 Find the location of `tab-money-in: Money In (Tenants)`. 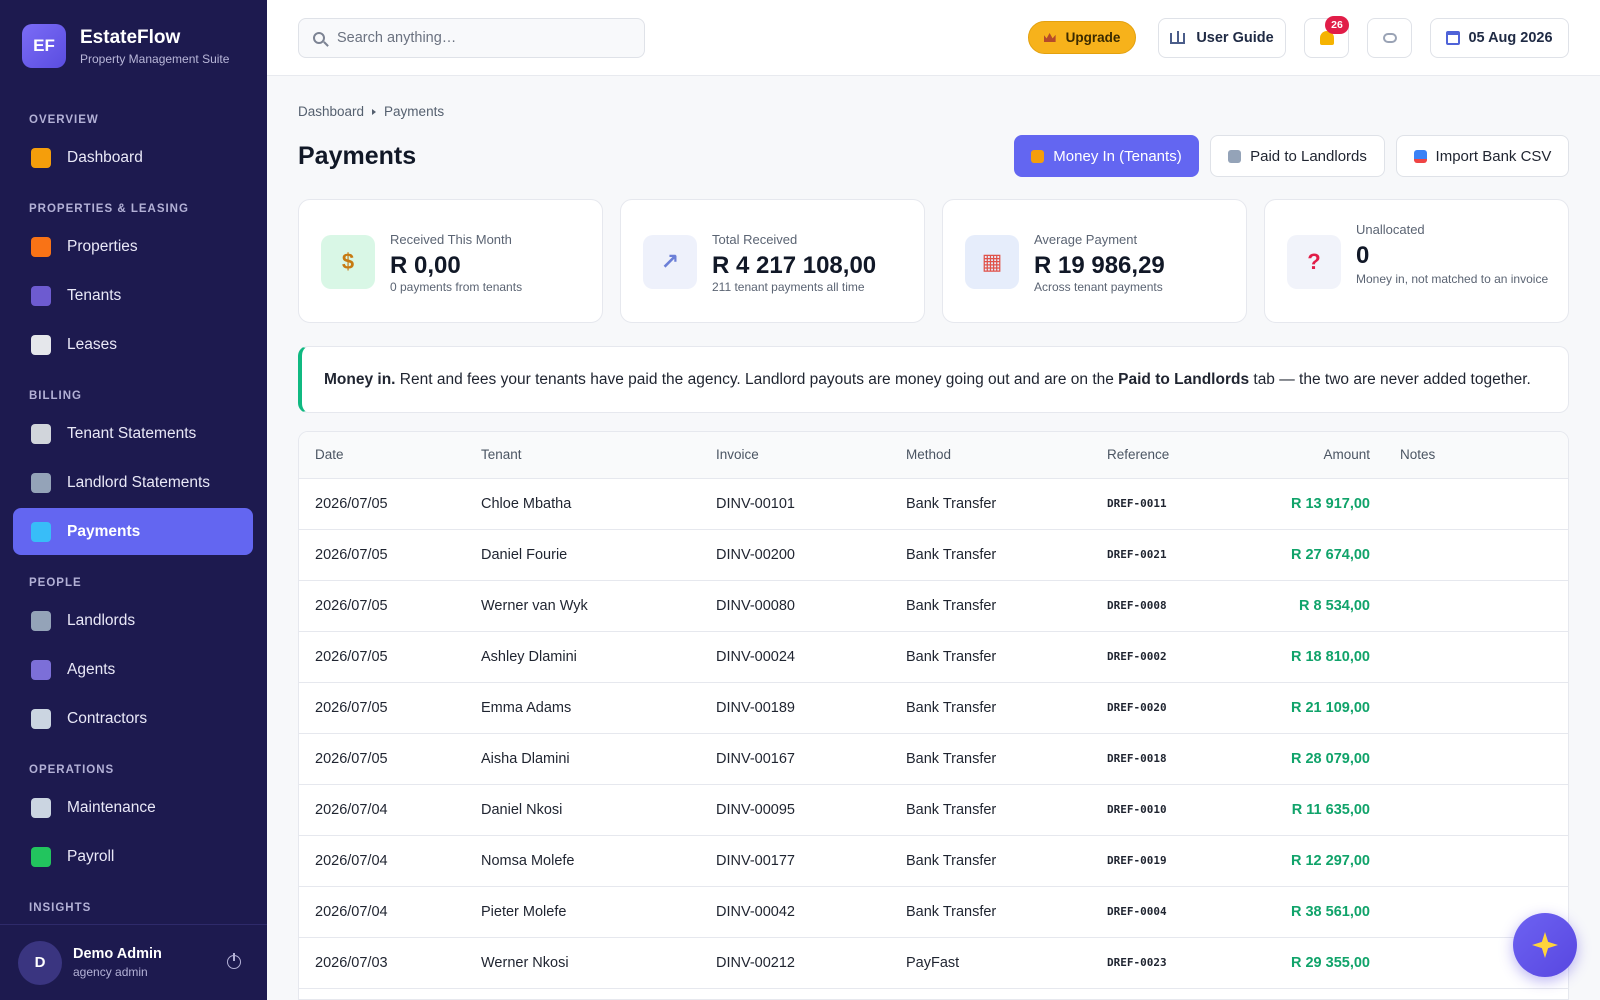

tab-money-in: Money In (Tenants) is located at coordinates (1106, 156).